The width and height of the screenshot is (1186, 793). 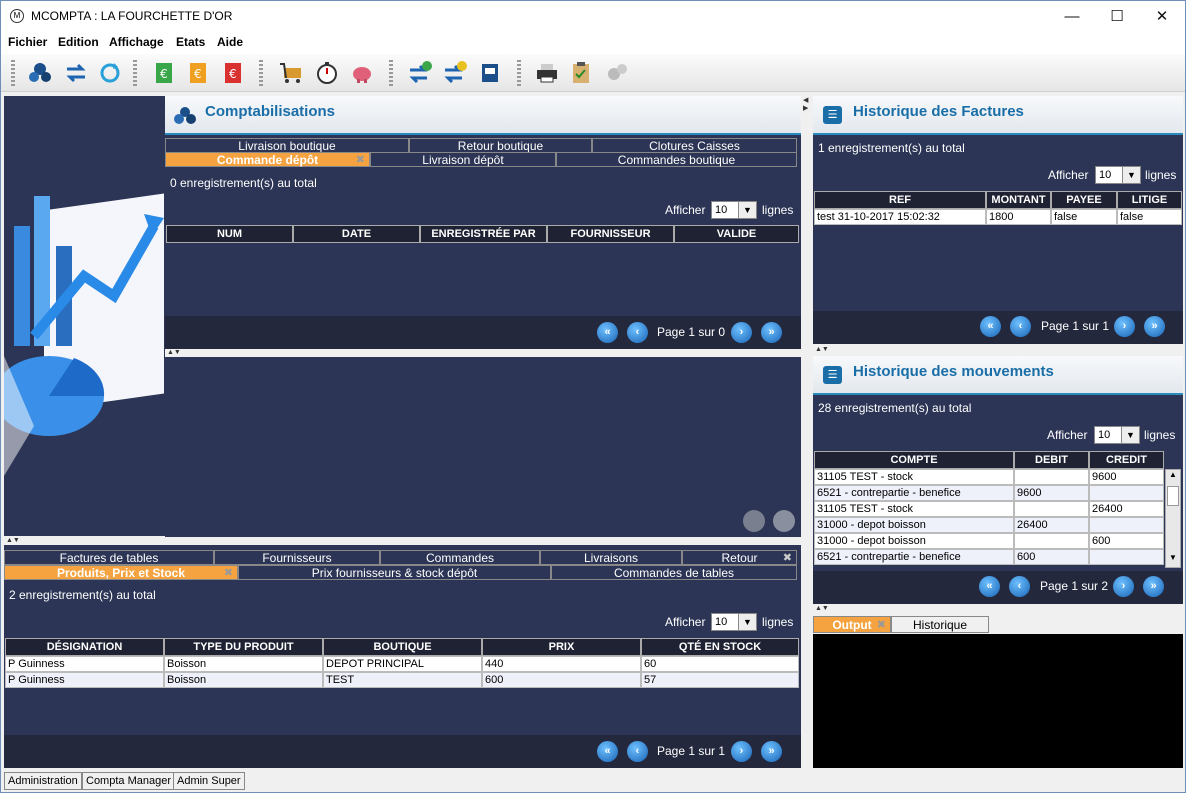 I want to click on column-header-payee: PAYEE, so click(x=1084, y=200).